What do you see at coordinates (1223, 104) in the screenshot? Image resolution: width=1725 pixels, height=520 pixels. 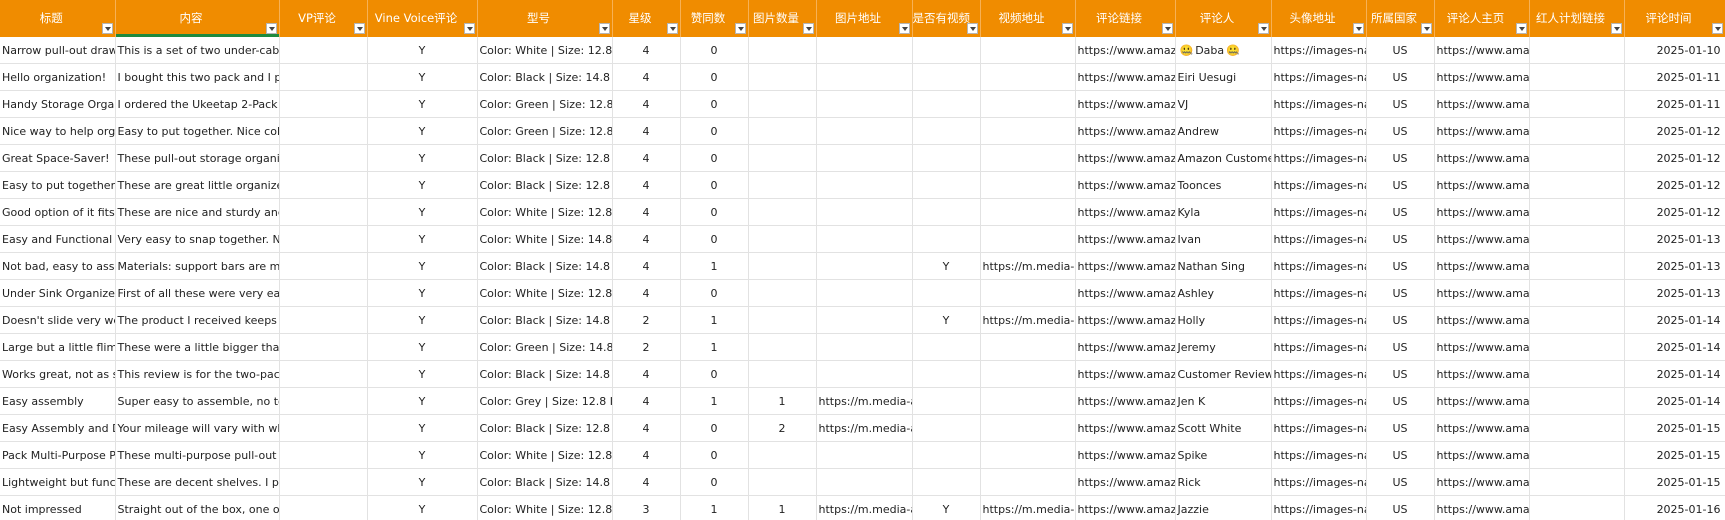 I see `cell-reviewer: VJ` at bounding box center [1223, 104].